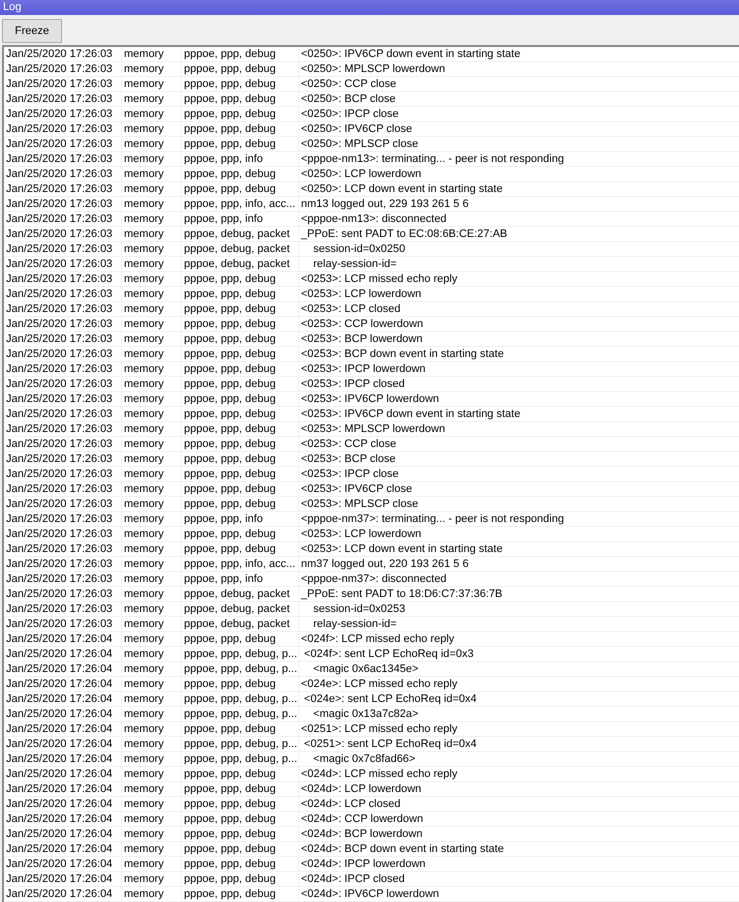 The width and height of the screenshot is (739, 902). What do you see at coordinates (361, 789) in the screenshot?
I see `message-cell-text: <024d>: LCP lowerdown` at bounding box center [361, 789].